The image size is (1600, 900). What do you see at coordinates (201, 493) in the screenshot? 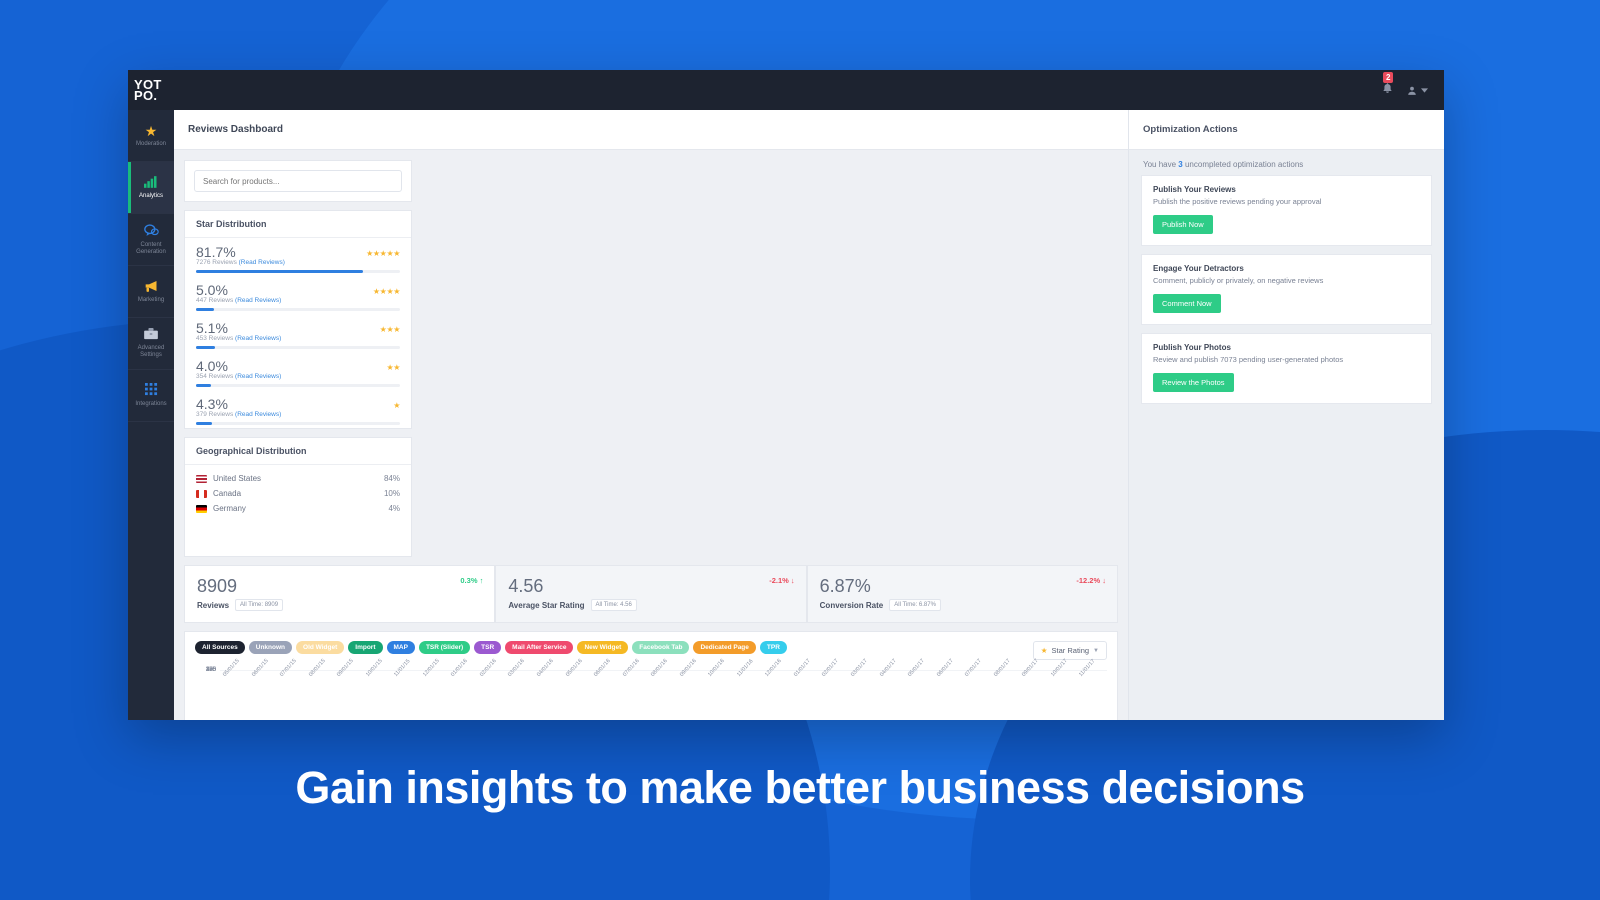
I see `ca-flag-icon` at bounding box center [201, 493].